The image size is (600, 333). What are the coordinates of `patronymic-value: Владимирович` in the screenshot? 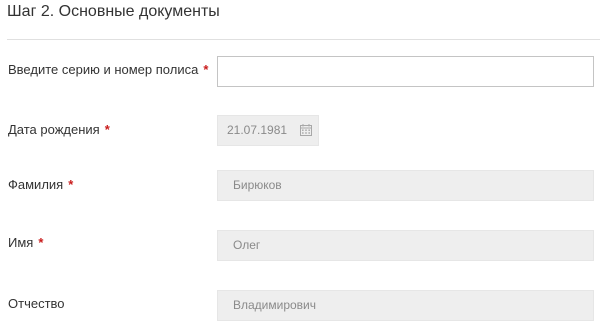 It's located at (275, 305).